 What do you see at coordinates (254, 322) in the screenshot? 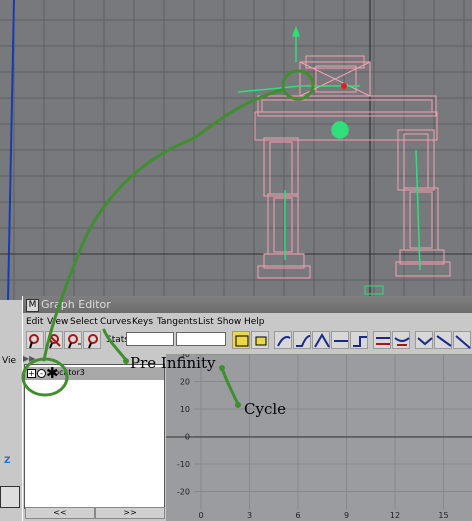
I see `menu-help: Help` at bounding box center [254, 322].